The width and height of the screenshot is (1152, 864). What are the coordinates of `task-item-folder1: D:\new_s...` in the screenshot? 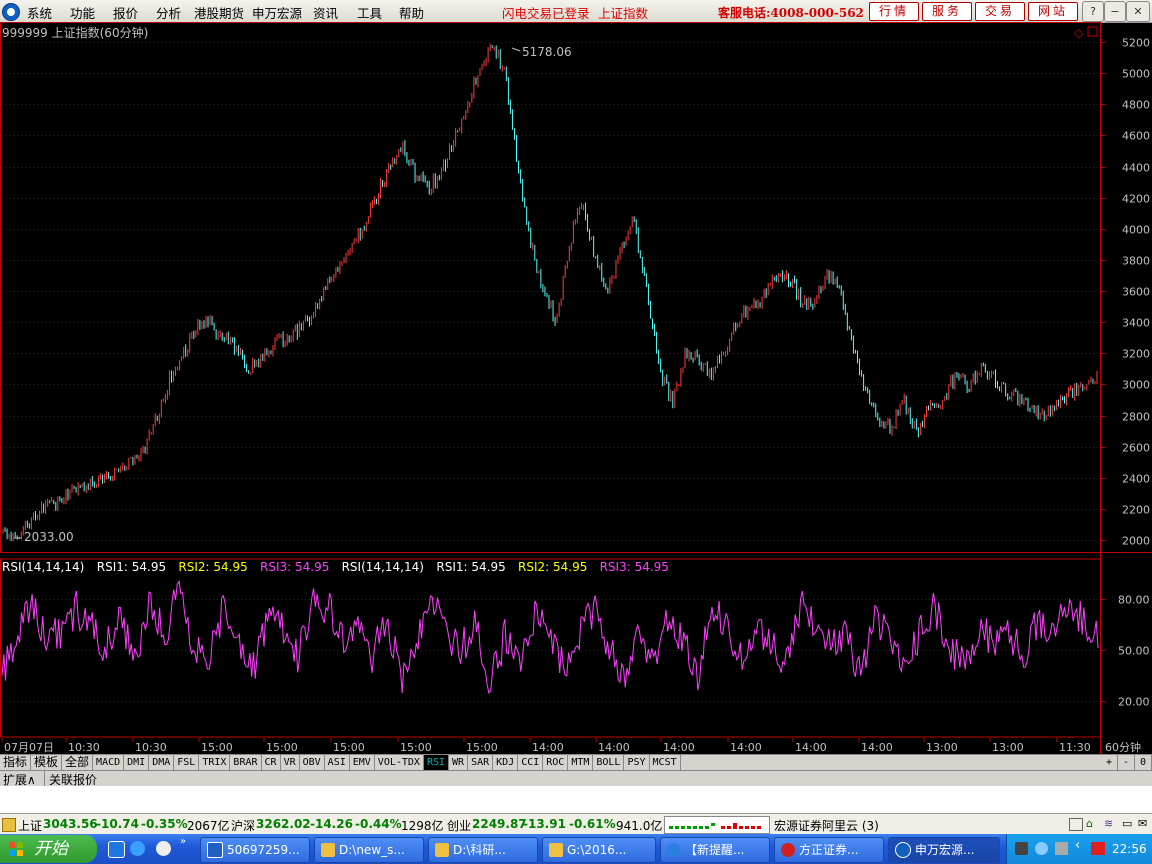 It's located at (369, 850).